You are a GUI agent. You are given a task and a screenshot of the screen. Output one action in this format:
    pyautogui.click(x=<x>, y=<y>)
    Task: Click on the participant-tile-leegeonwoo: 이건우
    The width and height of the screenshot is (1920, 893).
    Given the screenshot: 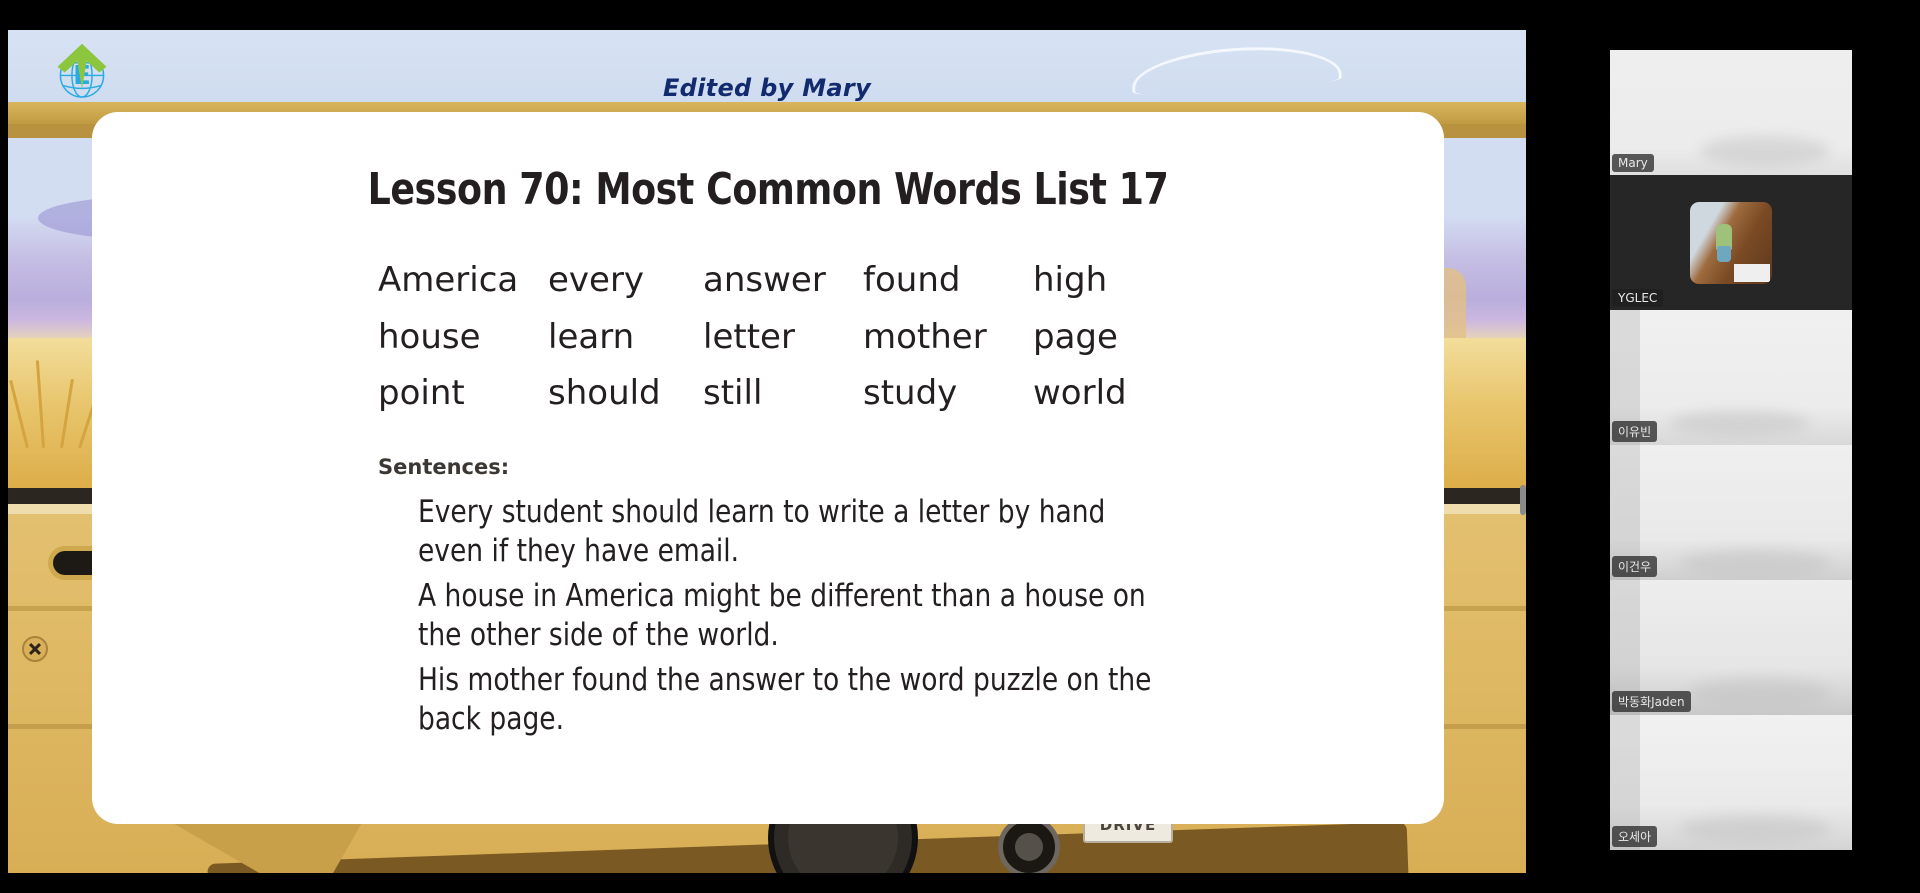 What is the action you would take?
    pyautogui.click(x=1731, y=512)
    